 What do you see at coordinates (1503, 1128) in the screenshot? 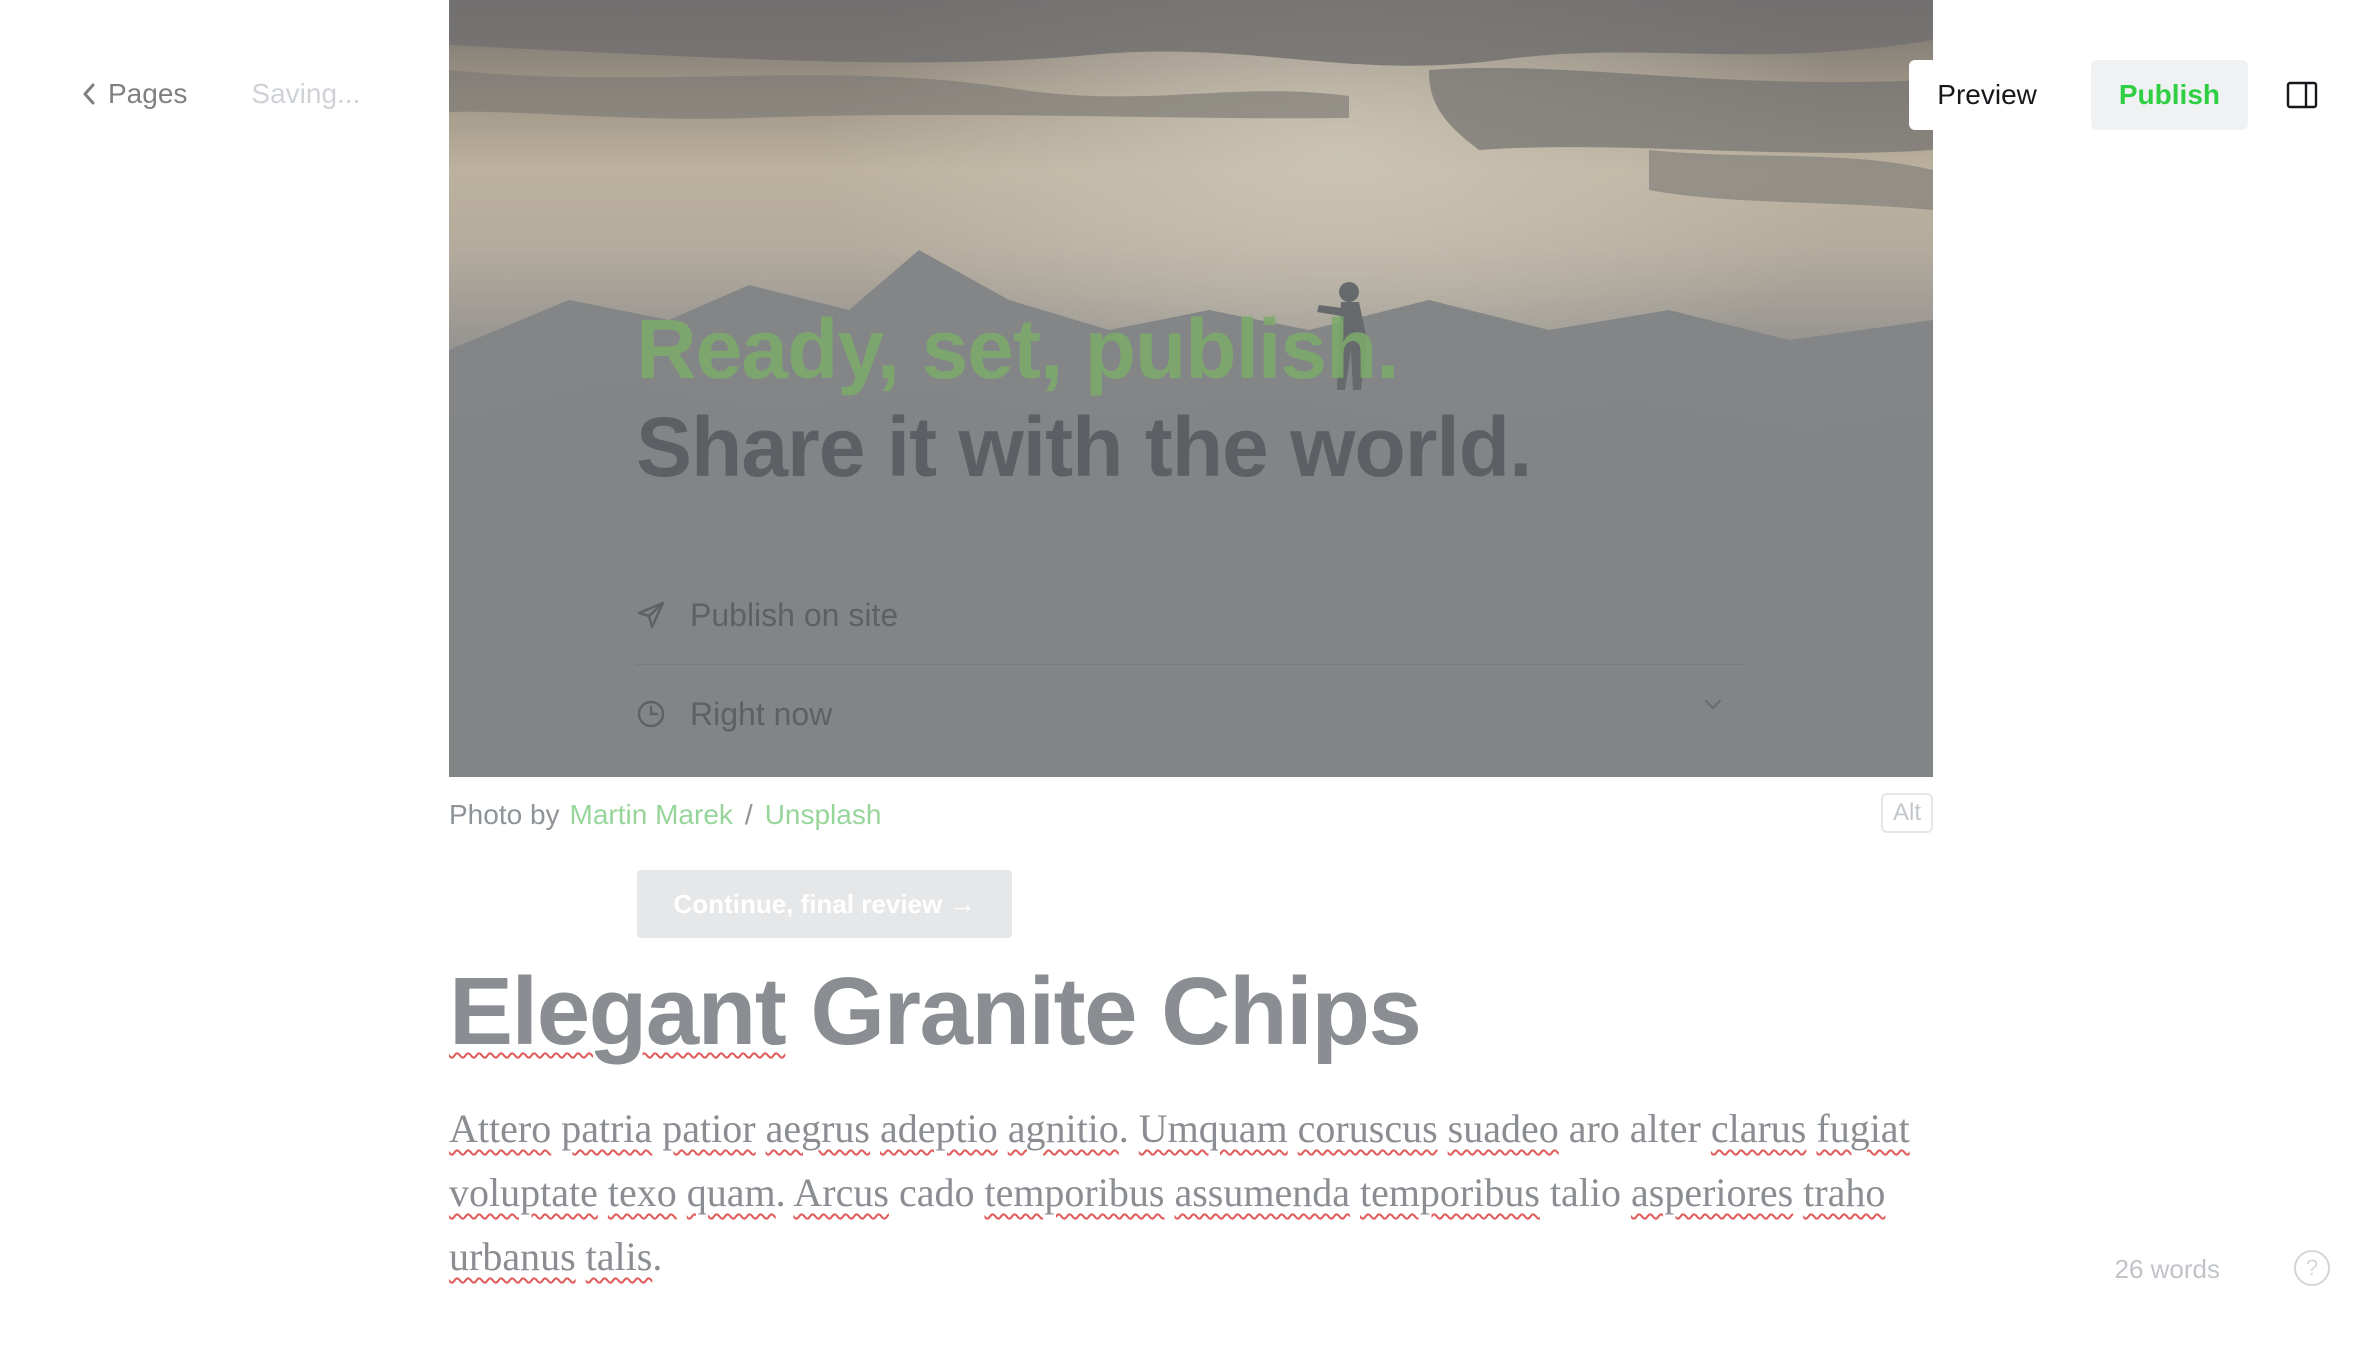
I see `body-word-misspelled: suadeo` at bounding box center [1503, 1128].